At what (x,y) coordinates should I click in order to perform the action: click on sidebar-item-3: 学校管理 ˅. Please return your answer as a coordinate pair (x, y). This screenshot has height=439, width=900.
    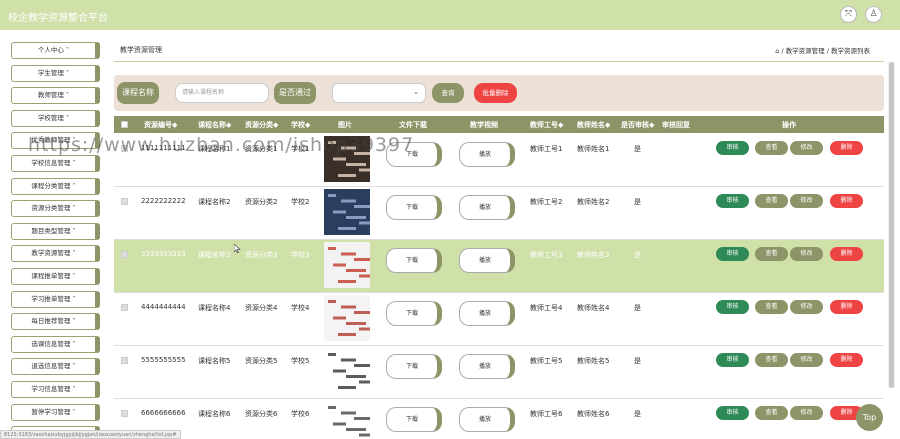
    Looking at the image, I should click on (55, 118).